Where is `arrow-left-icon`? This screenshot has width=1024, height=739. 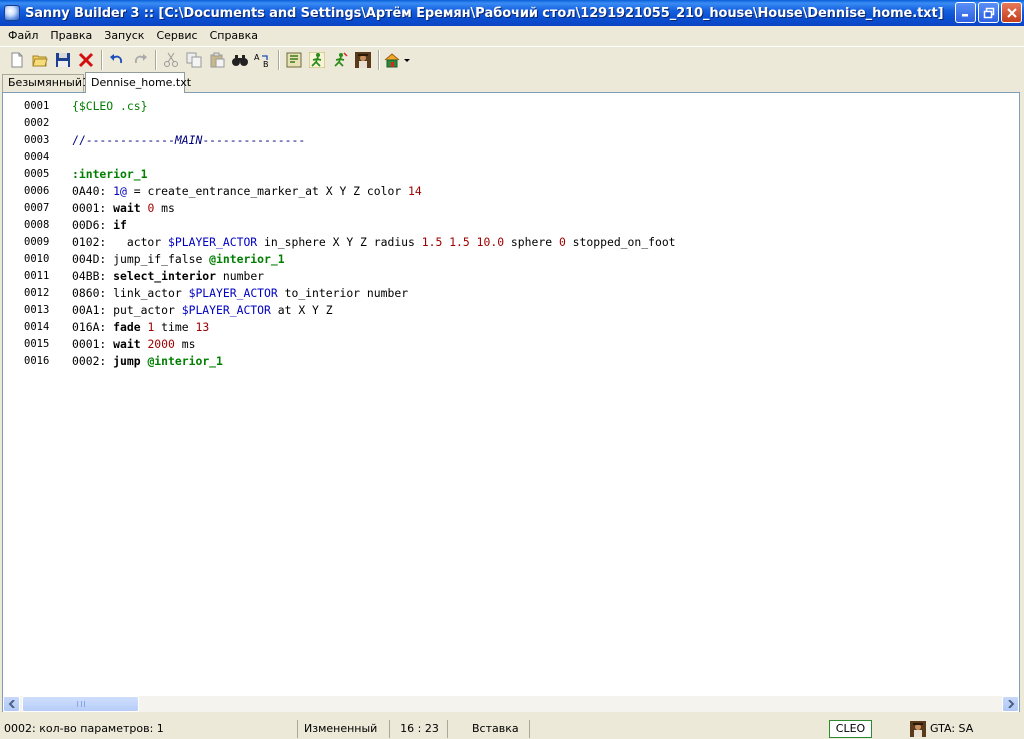
arrow-left-icon is located at coordinates (11, 704).